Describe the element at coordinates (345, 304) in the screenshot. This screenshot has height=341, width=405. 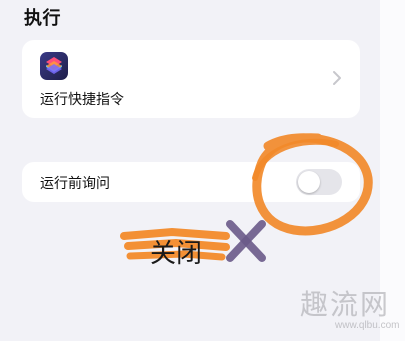
I see `watermark-logo: 趣流网` at that location.